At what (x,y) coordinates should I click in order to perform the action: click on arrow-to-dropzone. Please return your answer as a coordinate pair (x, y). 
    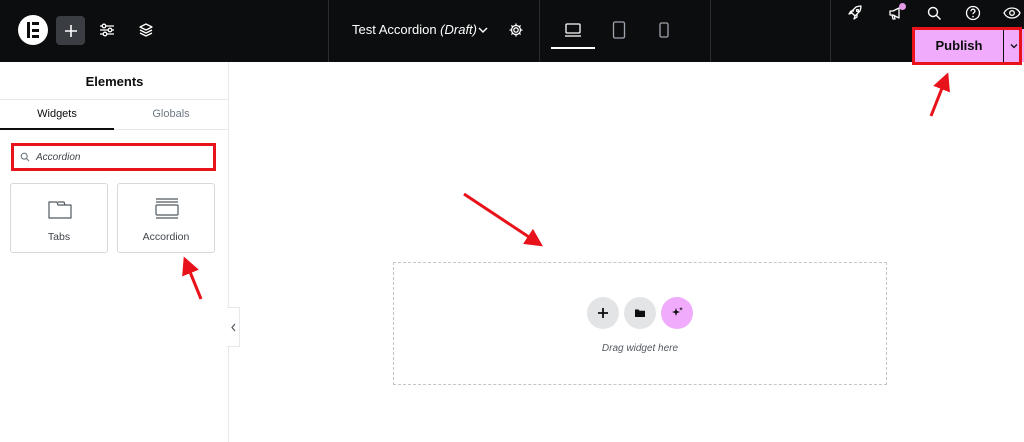
    Looking at the image, I should click on (503, 219).